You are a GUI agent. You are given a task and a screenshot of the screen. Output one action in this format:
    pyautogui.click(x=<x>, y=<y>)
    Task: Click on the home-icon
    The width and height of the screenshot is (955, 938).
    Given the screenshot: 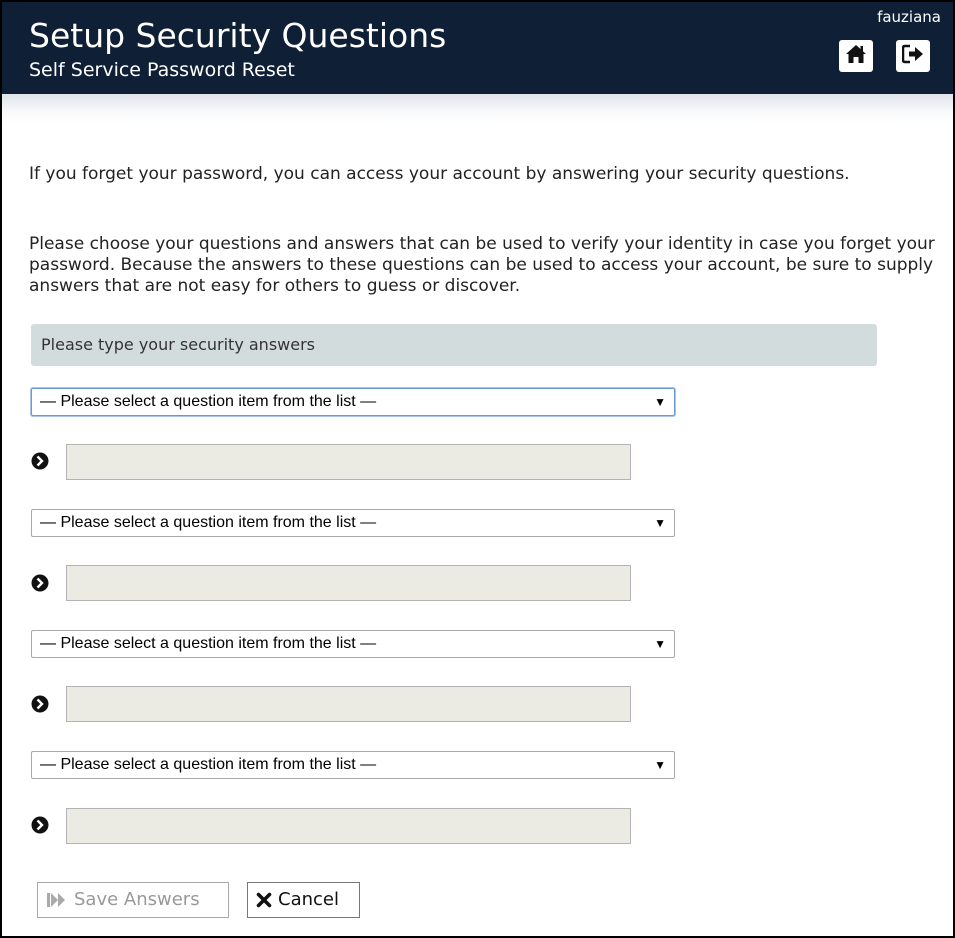 What is the action you would take?
    pyautogui.click(x=856, y=56)
    